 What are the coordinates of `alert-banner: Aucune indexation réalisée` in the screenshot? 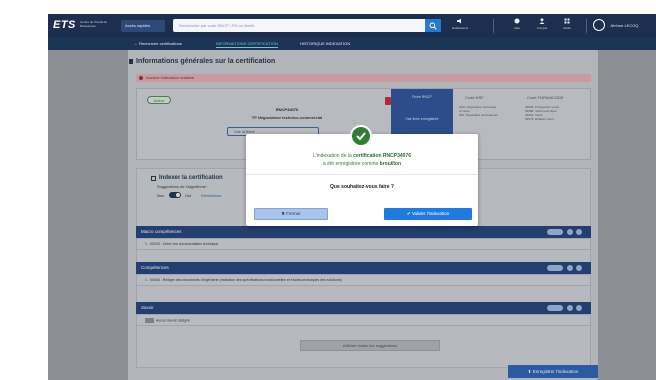 It's located at (363, 78).